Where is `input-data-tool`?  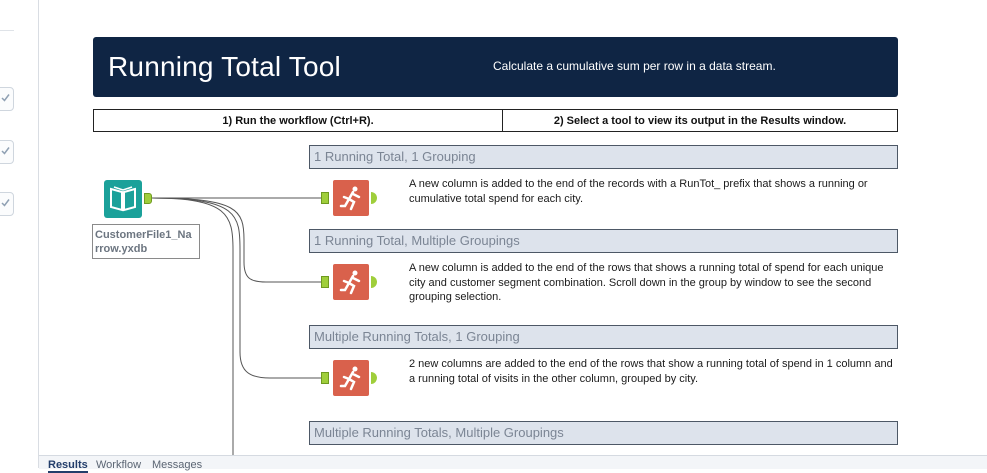
input-data-tool is located at coordinates (123, 199).